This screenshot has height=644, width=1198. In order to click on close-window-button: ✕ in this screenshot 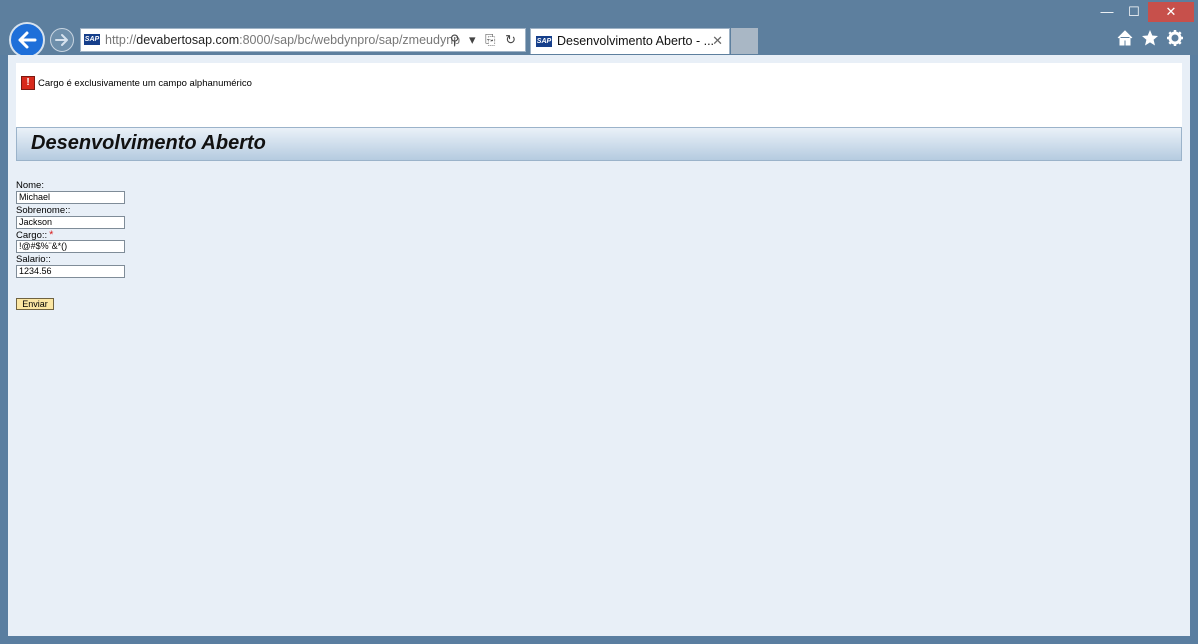, I will do `click(1171, 12)`.